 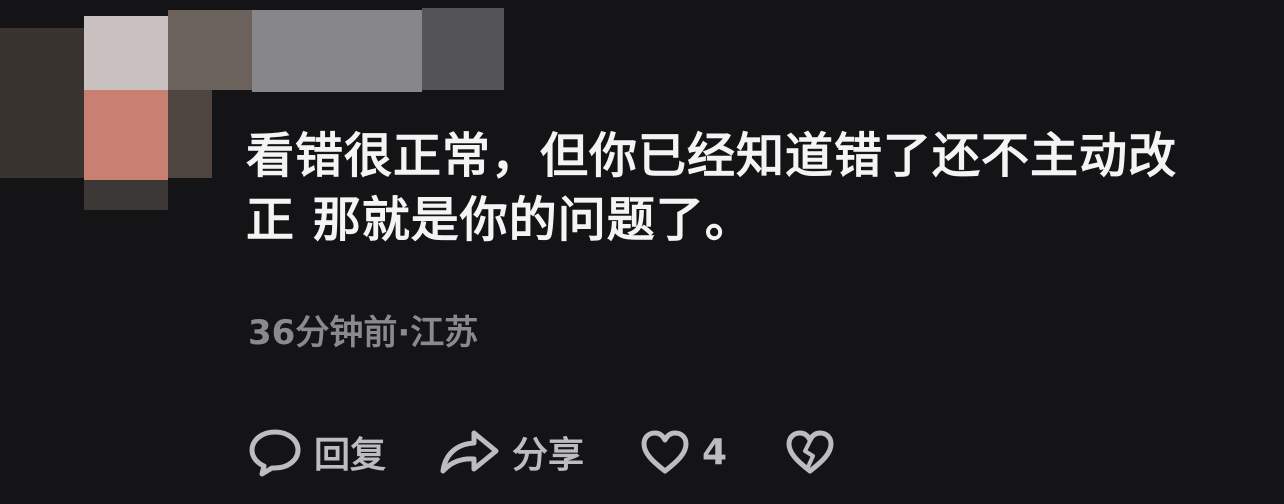 I want to click on reply-label: 回复, so click(x=350, y=455).